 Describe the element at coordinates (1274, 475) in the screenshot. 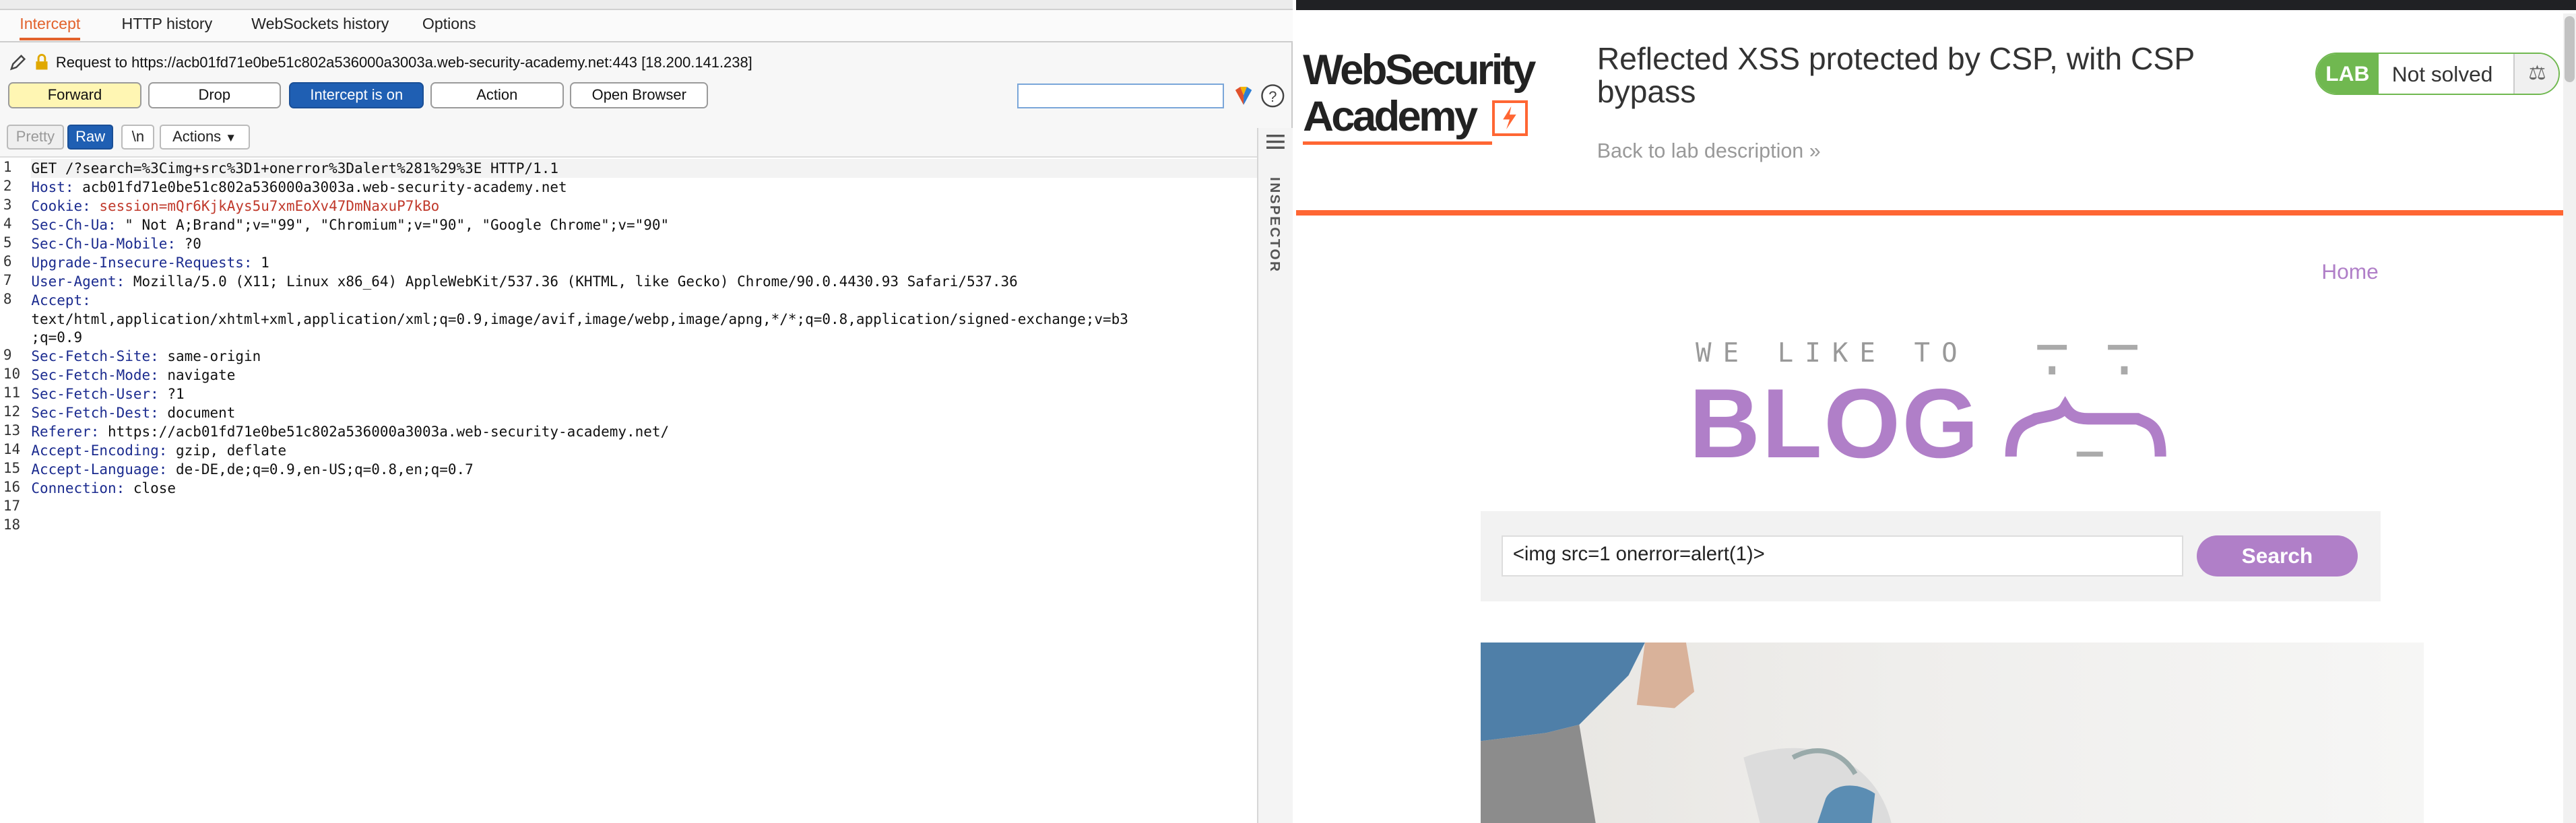

I see `inspector-panel: INSPECTOR` at that location.